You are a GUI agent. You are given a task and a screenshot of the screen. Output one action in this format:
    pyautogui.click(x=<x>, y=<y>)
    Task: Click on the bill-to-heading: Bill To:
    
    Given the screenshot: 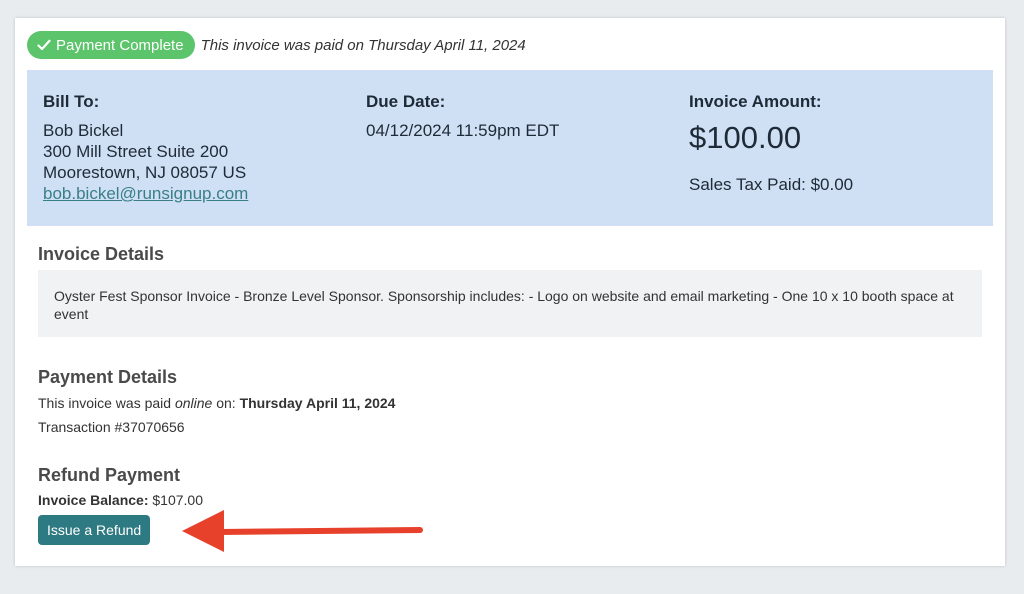 What is the action you would take?
    pyautogui.click(x=71, y=101)
    